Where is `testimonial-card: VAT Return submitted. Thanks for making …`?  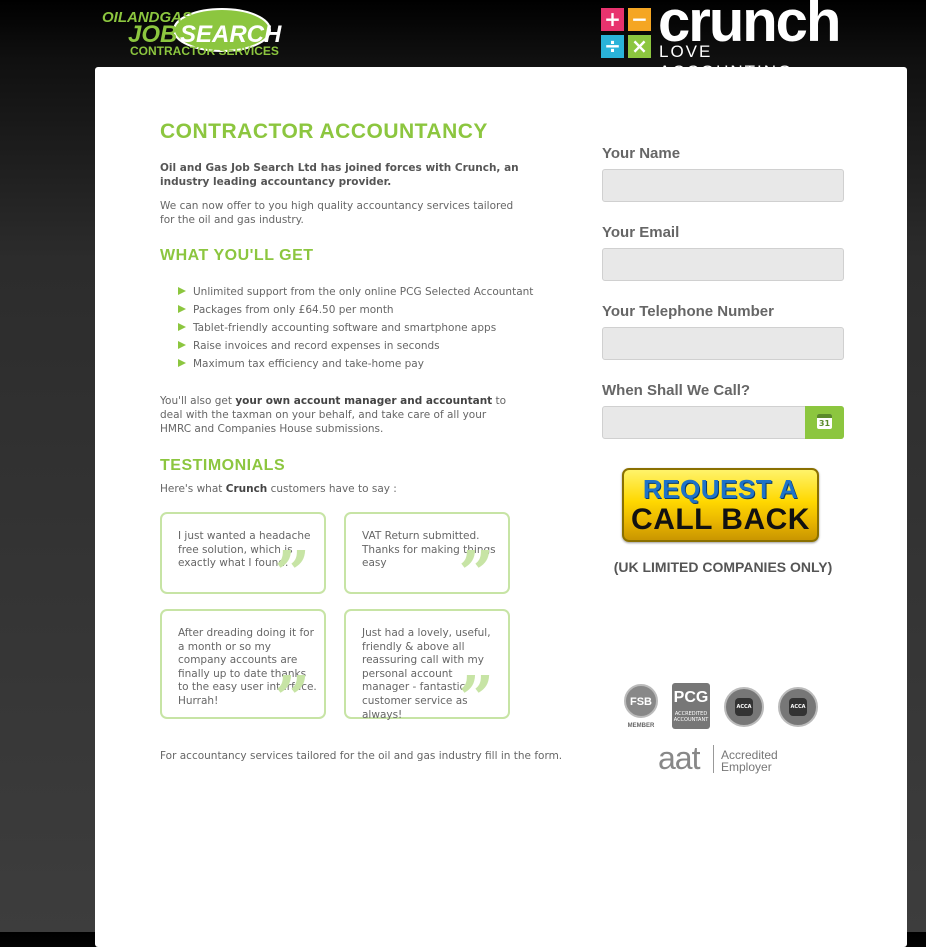
testimonial-card: VAT Return submitted. Thanks for making … is located at coordinates (427, 558).